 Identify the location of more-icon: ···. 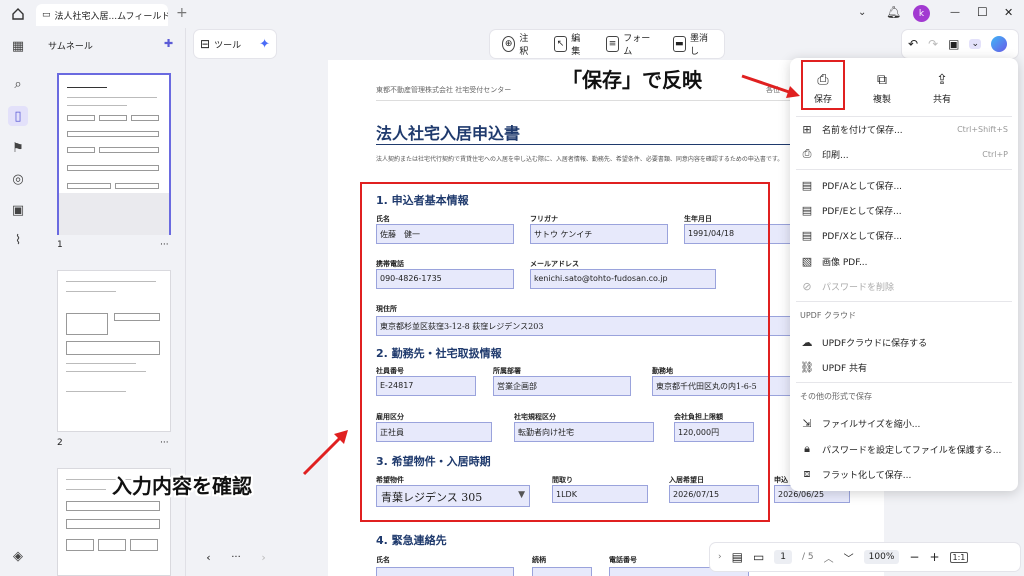
(236, 557).